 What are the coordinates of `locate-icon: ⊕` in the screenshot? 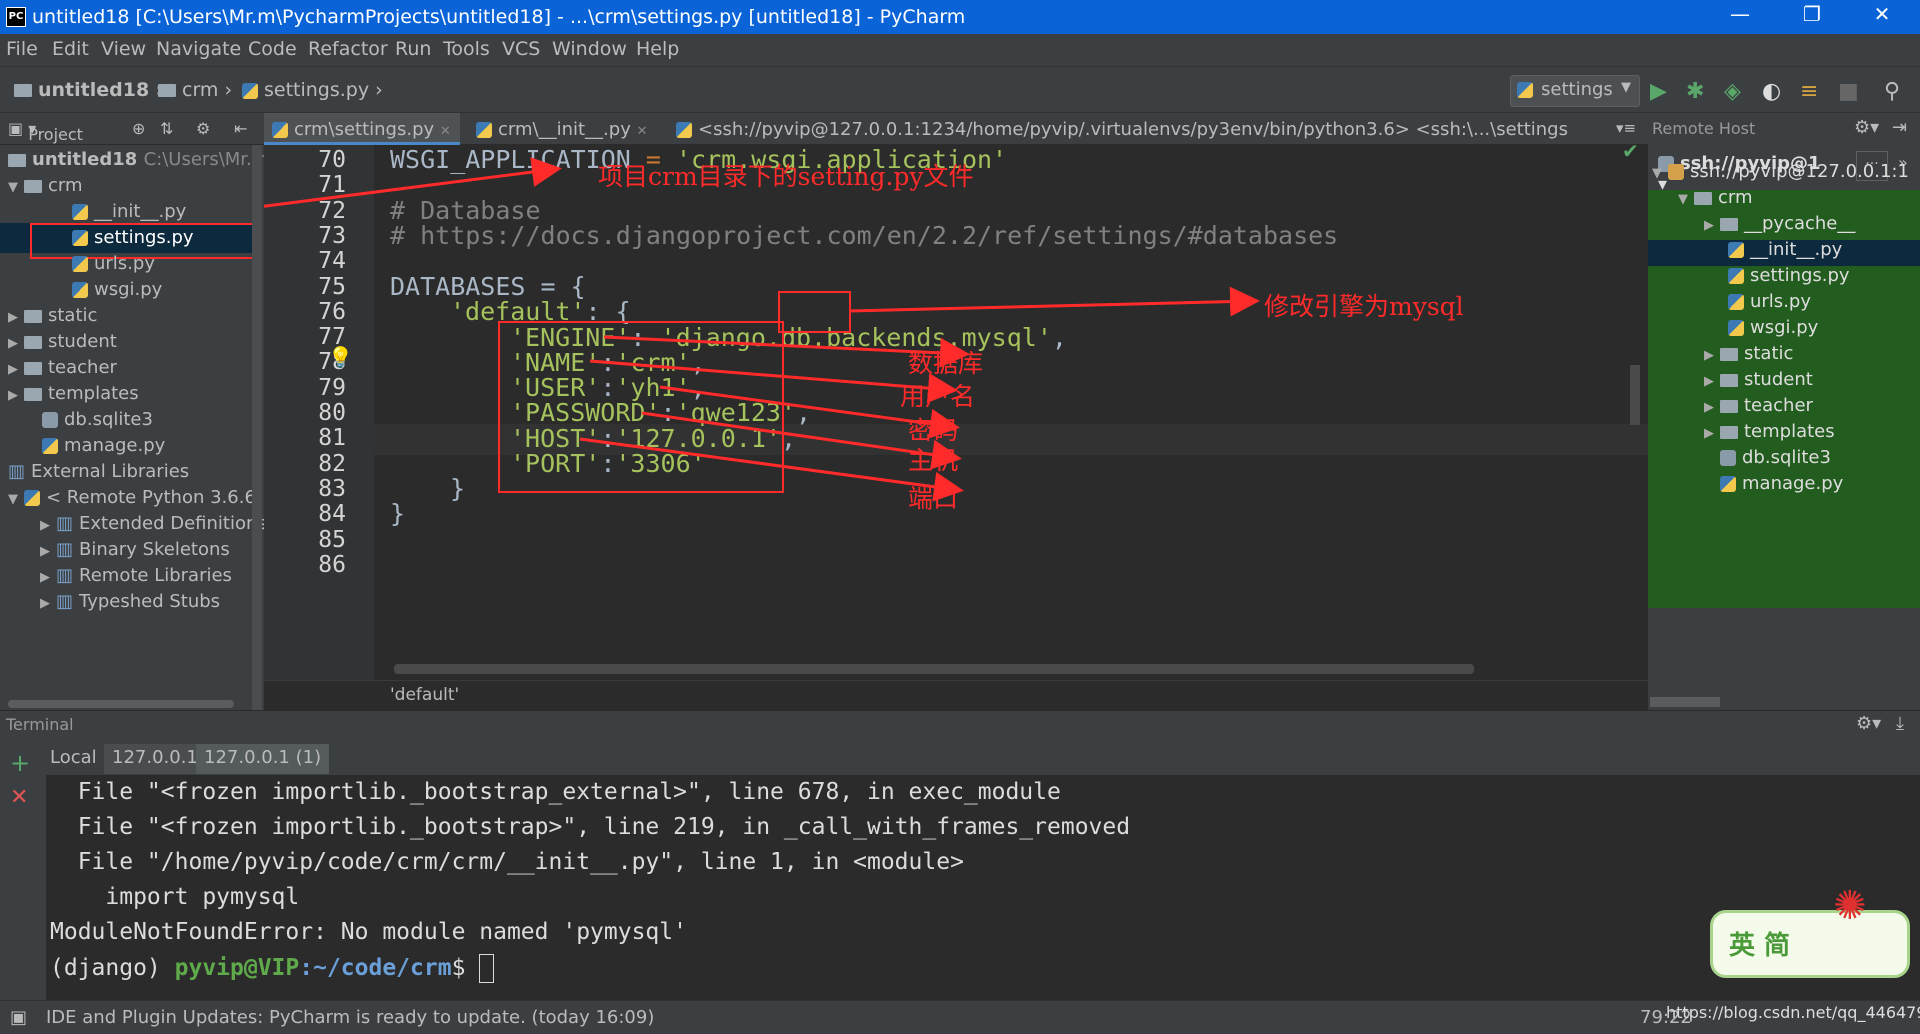 It's located at (138, 128).